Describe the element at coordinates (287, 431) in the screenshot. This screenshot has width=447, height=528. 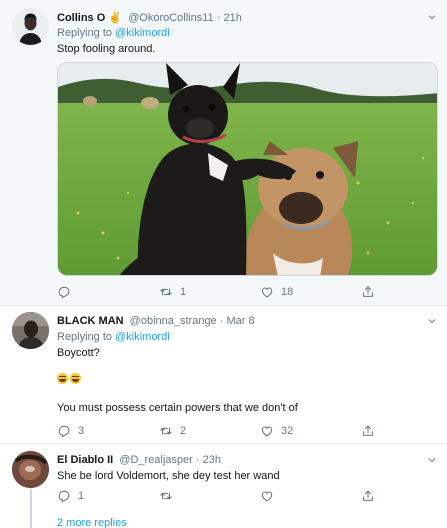
I see `like-count: 32` at that location.